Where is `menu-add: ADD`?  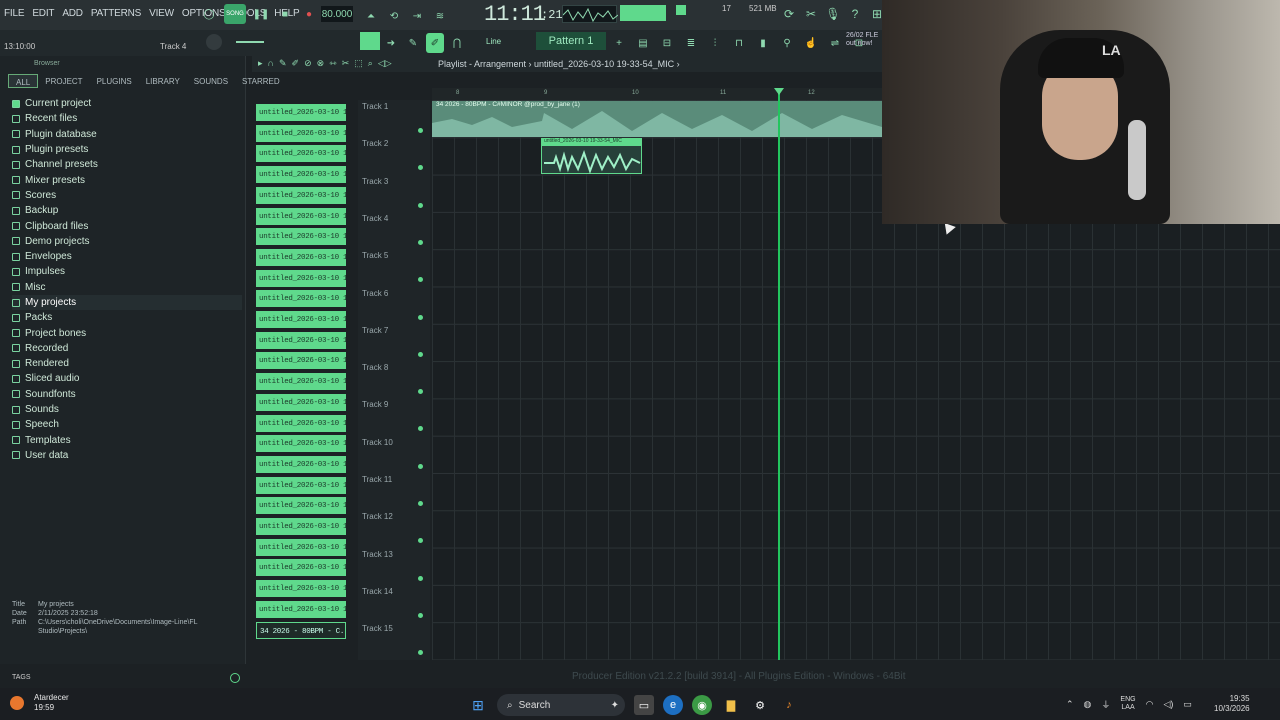
menu-add: ADD is located at coordinates (72, 13).